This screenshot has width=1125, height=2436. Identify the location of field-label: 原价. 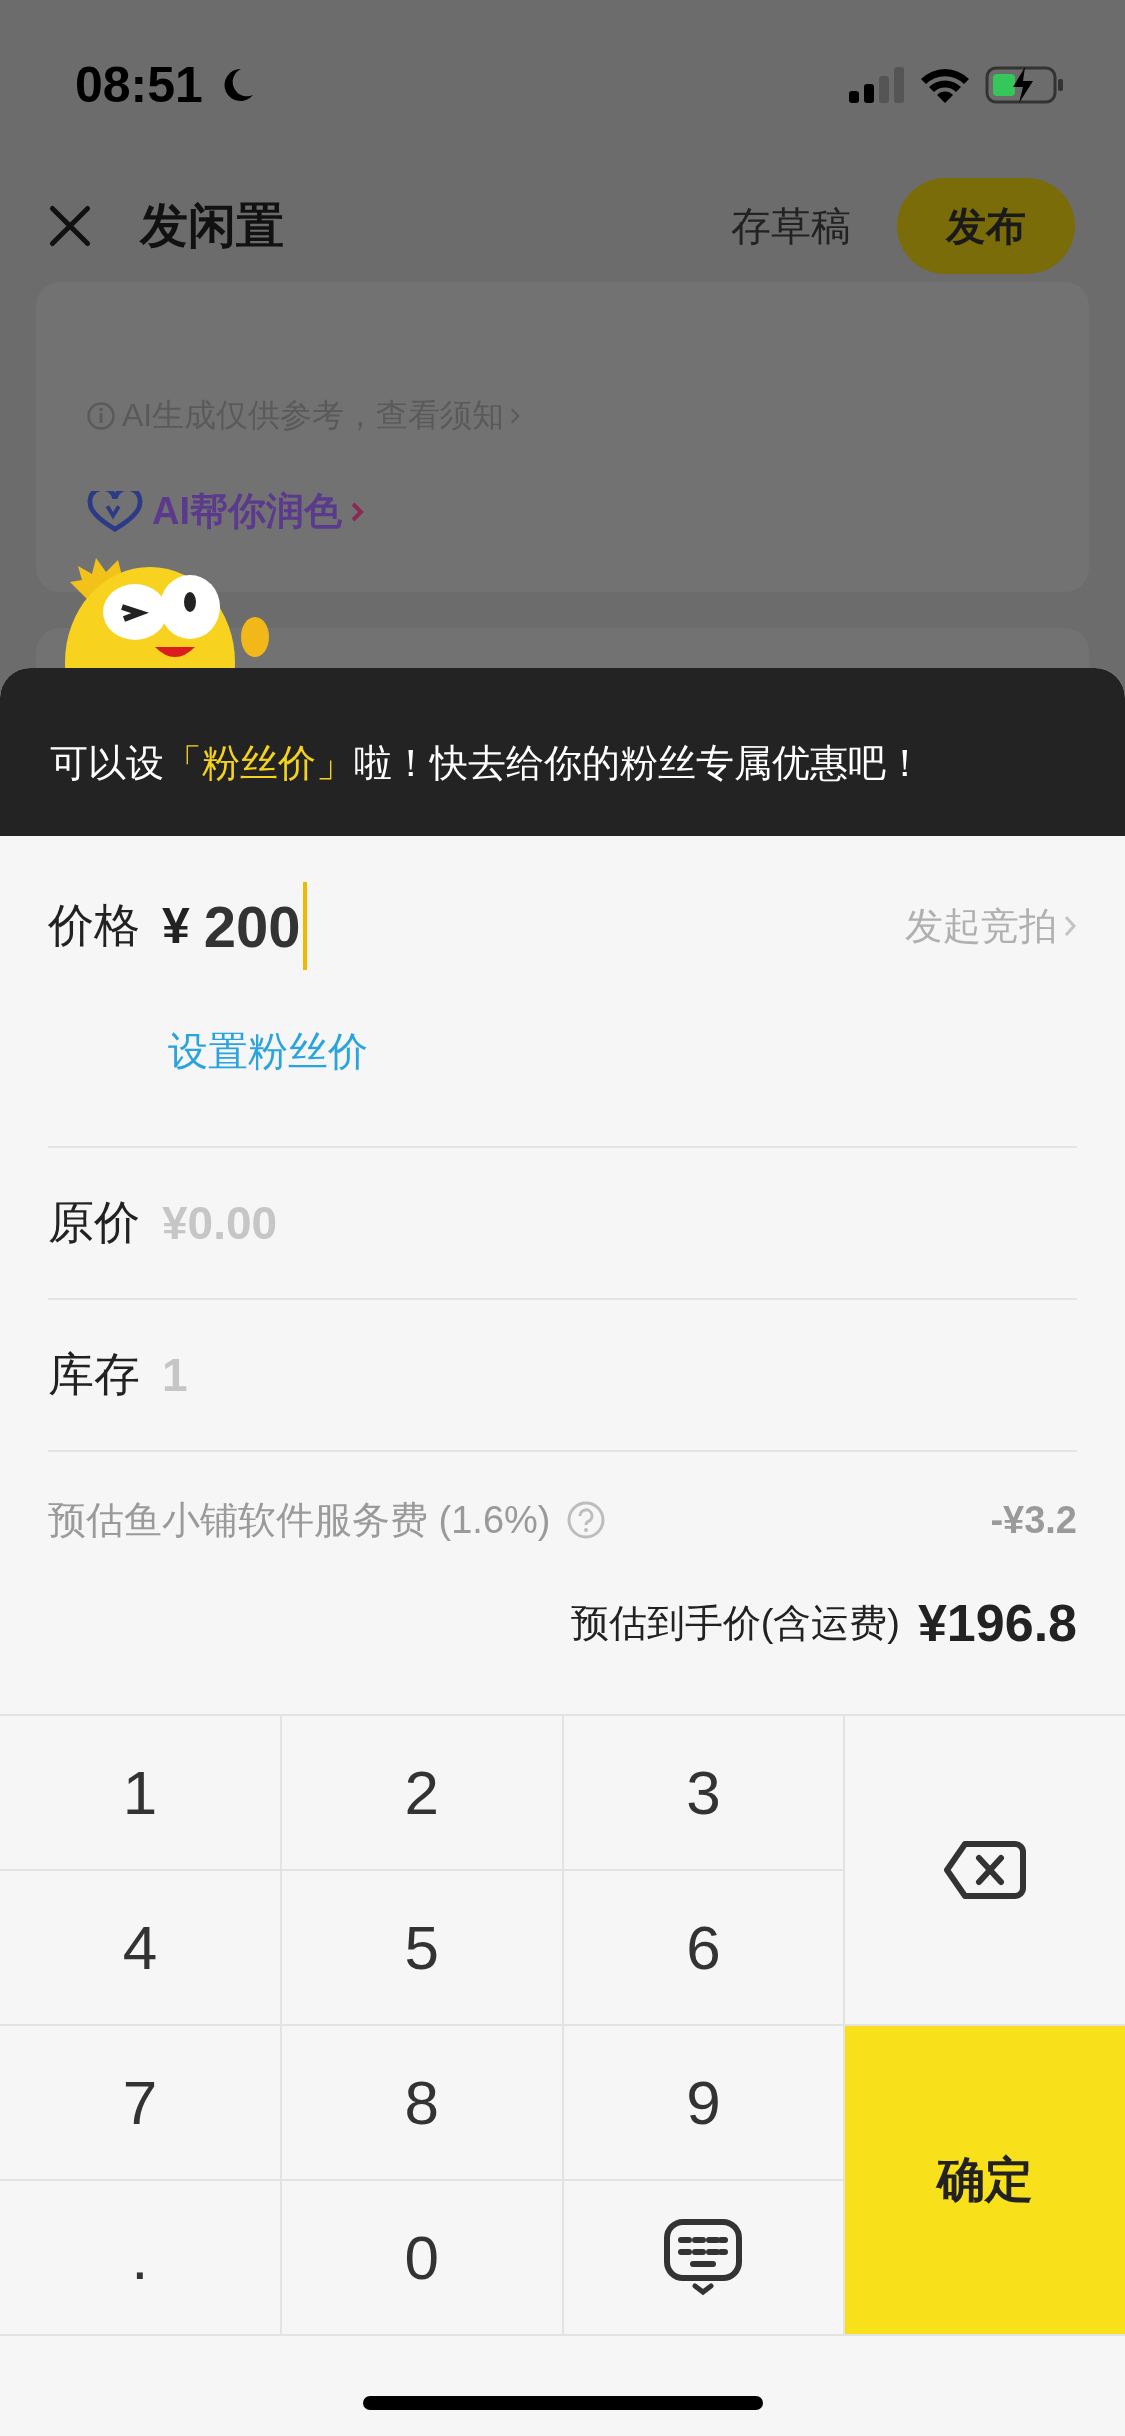
(94, 1222).